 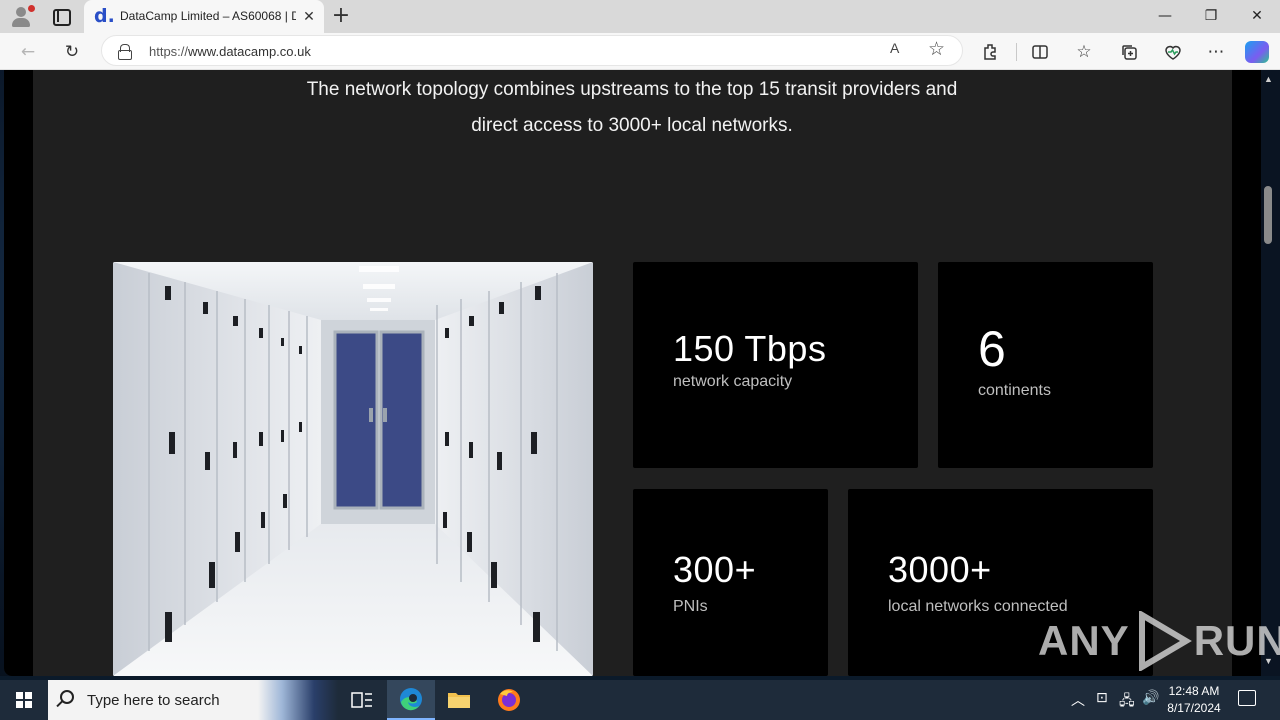 I want to click on section-left-edge, so click(x=18, y=373).